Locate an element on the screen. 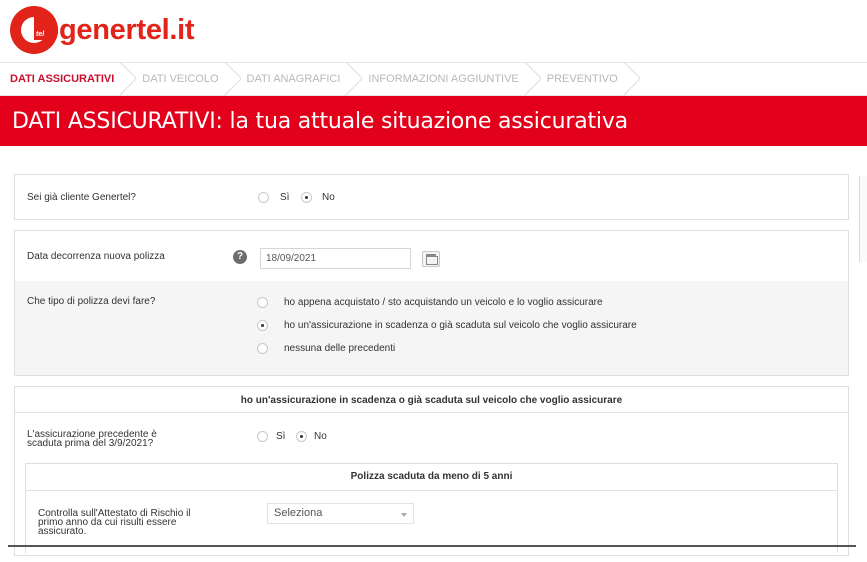 The height and width of the screenshot is (562, 867). scadenza-option-no: No is located at coordinates (320, 436).